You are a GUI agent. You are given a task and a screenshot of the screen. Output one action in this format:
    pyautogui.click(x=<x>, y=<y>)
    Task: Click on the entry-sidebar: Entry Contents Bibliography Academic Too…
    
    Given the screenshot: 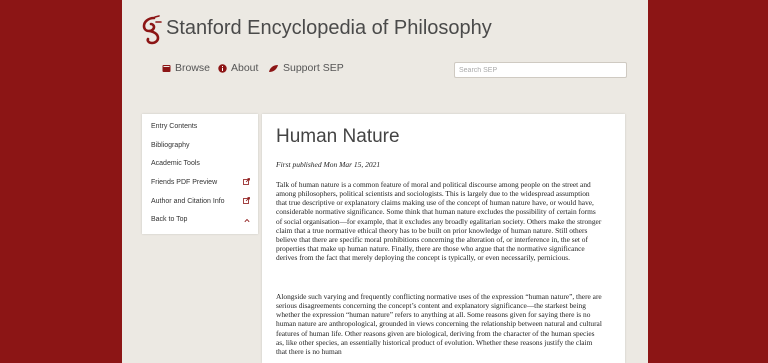 What is the action you would take?
    pyautogui.click(x=200, y=174)
    